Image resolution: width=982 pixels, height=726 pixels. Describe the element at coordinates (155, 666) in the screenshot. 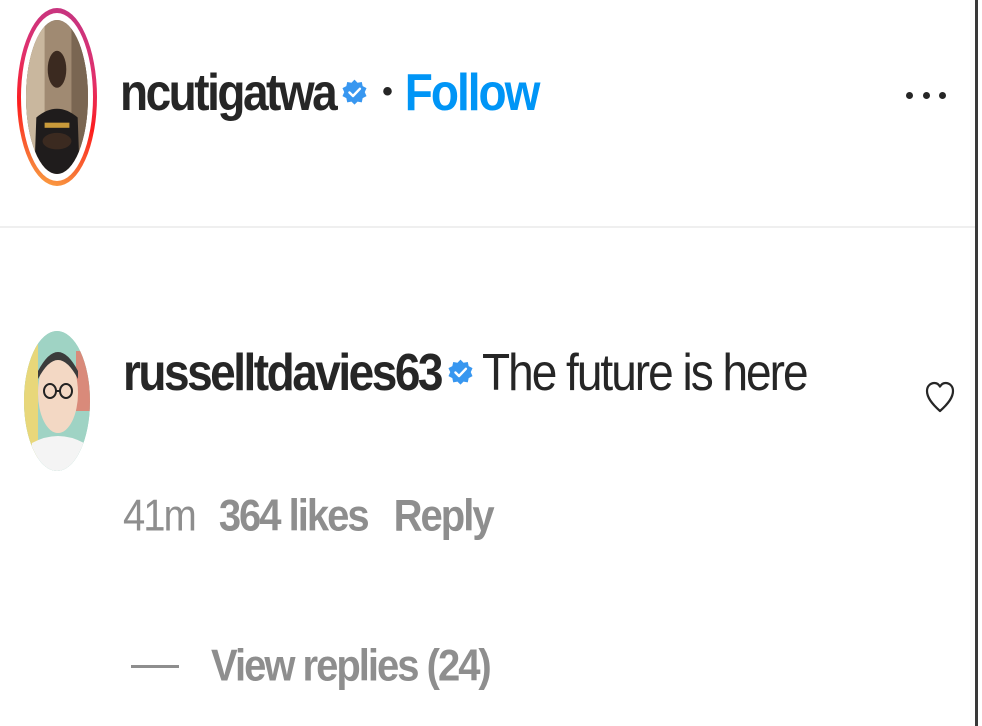

I see `replies-divider-line` at that location.